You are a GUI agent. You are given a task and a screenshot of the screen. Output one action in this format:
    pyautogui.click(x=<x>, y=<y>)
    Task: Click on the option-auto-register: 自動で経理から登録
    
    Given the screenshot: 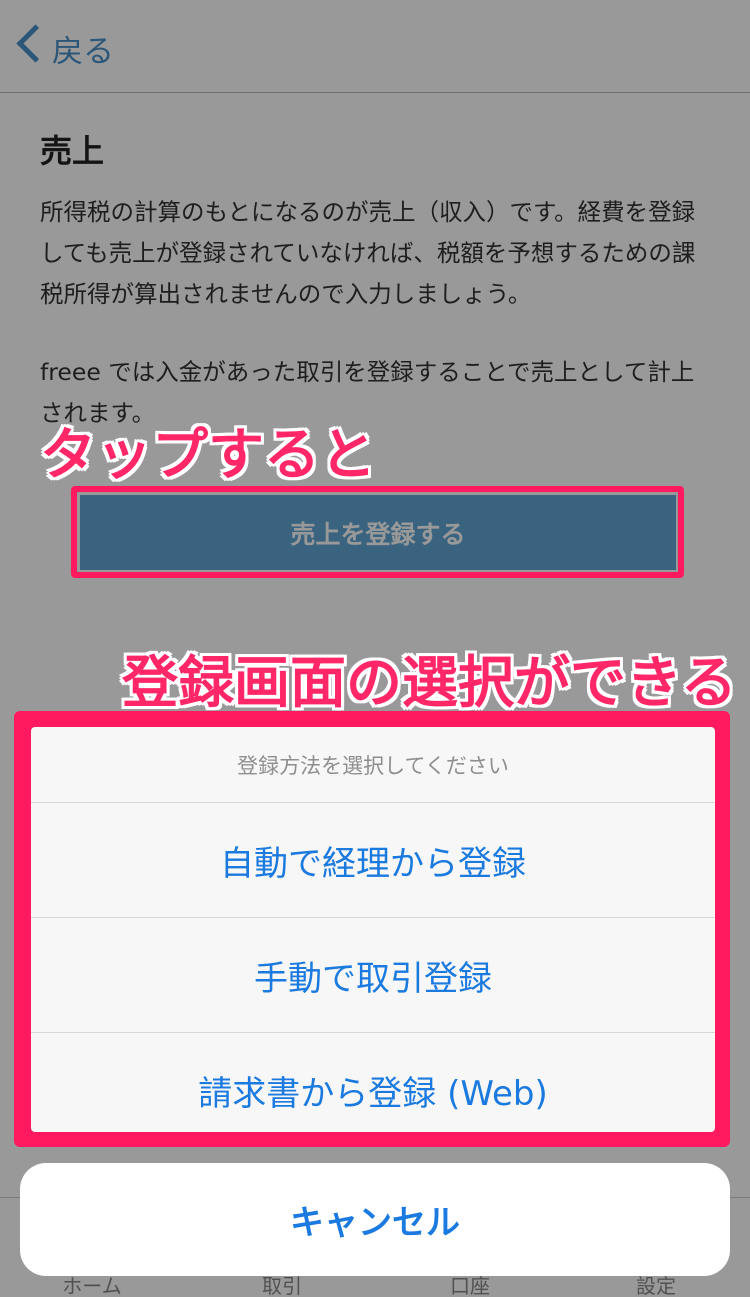 What is the action you would take?
    pyautogui.click(x=373, y=860)
    